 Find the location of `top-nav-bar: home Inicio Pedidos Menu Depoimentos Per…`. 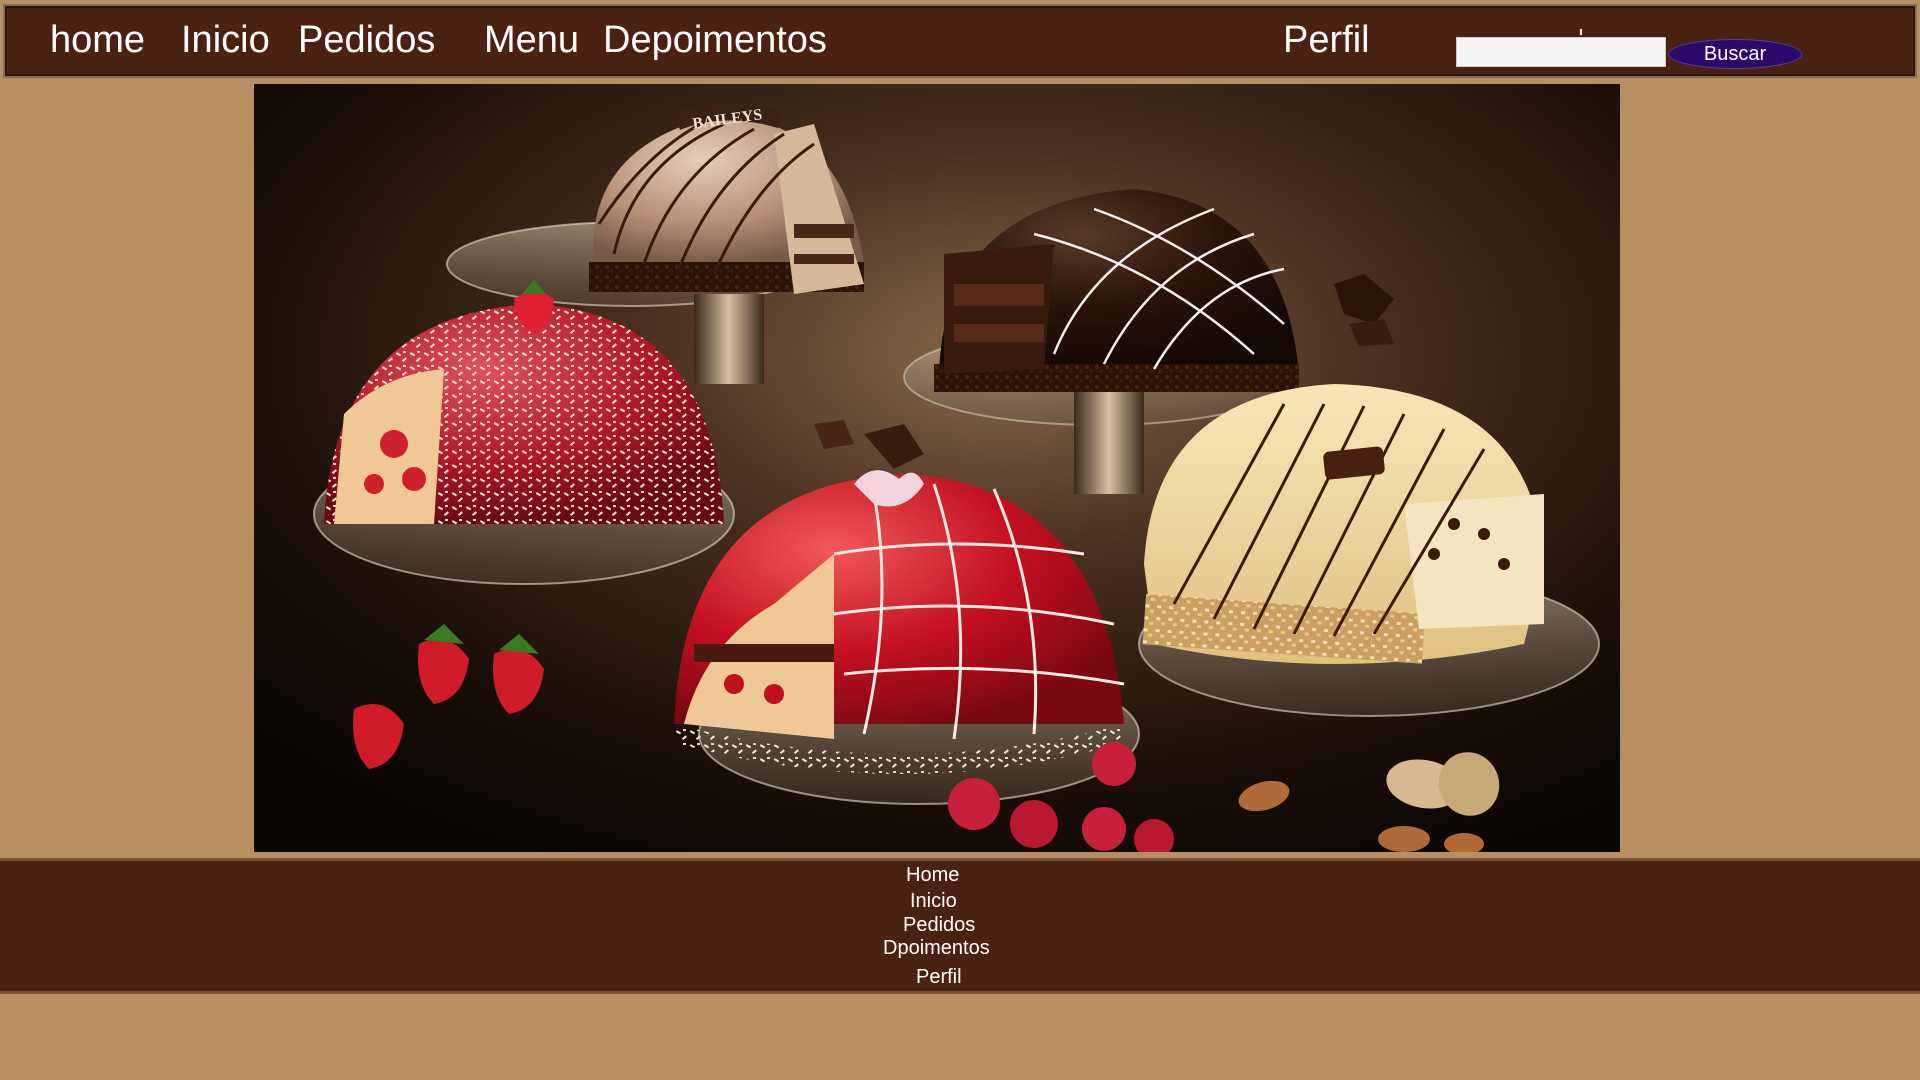

top-nav-bar: home Inicio Pedidos Menu Depoimentos Per… is located at coordinates (960, 41).